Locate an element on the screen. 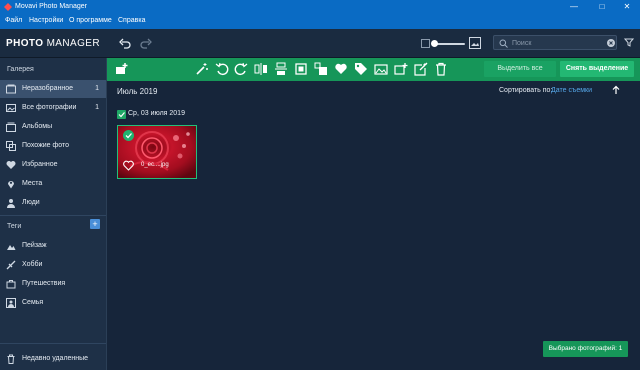  auto-enhance-button is located at coordinates (202, 69).